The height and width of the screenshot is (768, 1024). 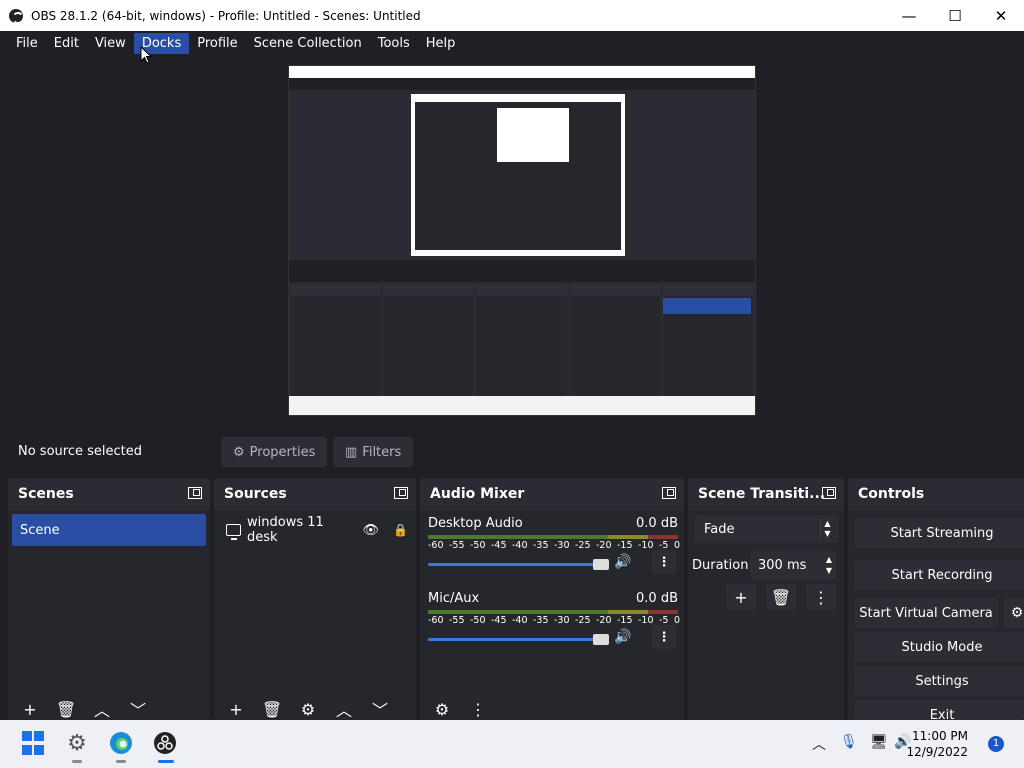 What do you see at coordinates (553, 537) in the screenshot?
I see `volume-meter` at bounding box center [553, 537].